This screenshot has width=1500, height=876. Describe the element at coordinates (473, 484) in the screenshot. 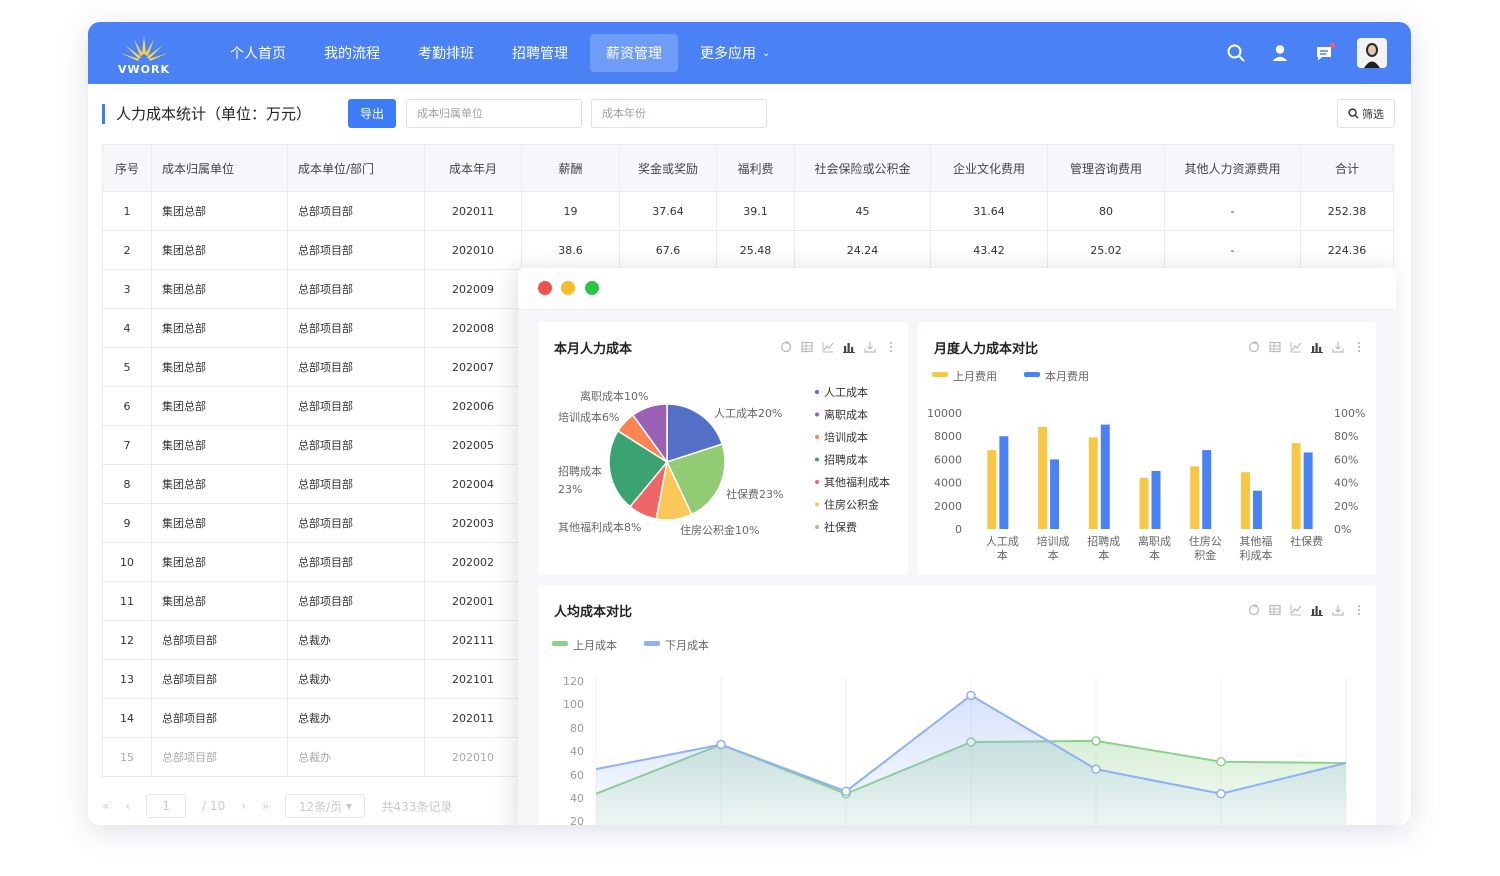

I see `table-cell: 202004` at that location.